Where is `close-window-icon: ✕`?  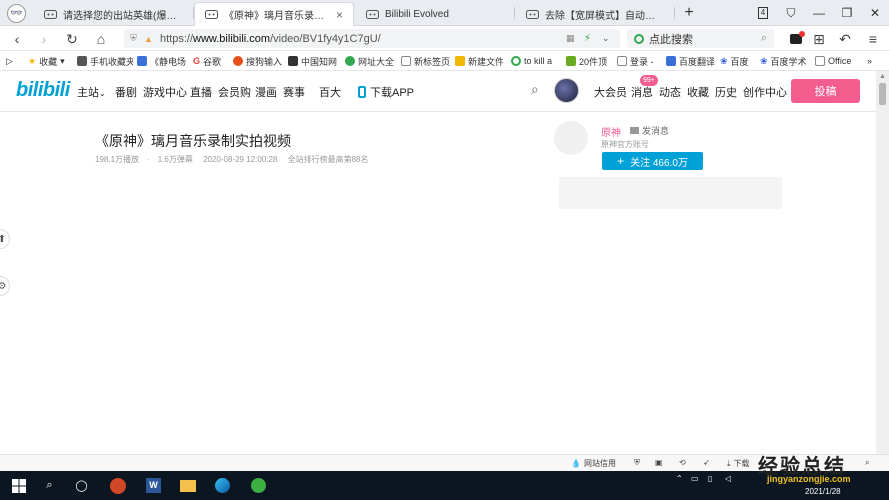 close-window-icon: ✕ is located at coordinates (875, 13).